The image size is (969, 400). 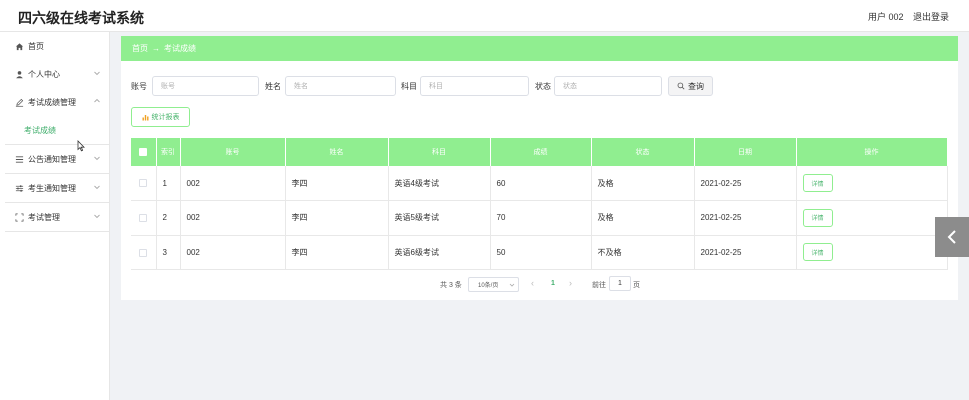 I want to click on prev-page-button: ‹, so click(x=532, y=283).